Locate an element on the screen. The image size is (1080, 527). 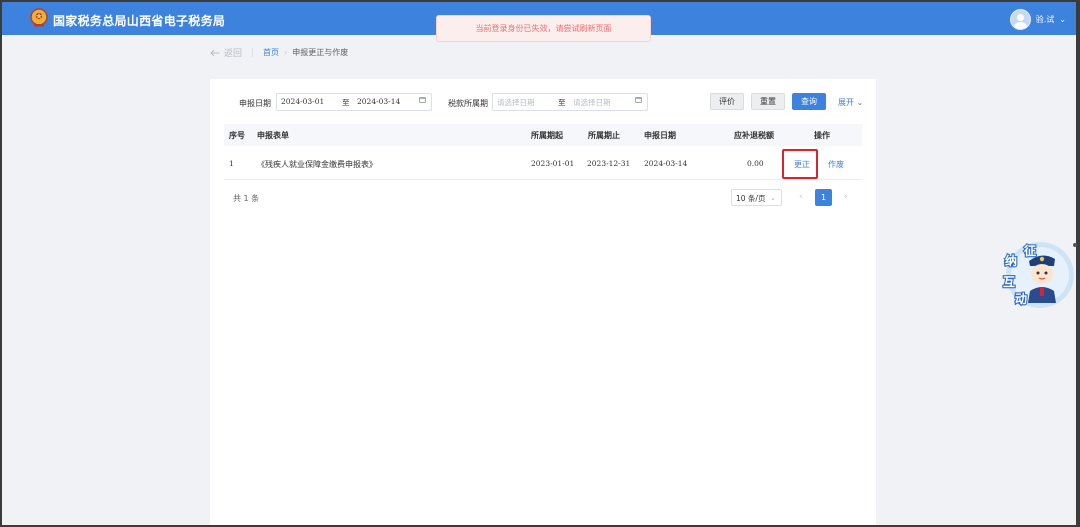
void-link: 作废 is located at coordinates (836, 164).